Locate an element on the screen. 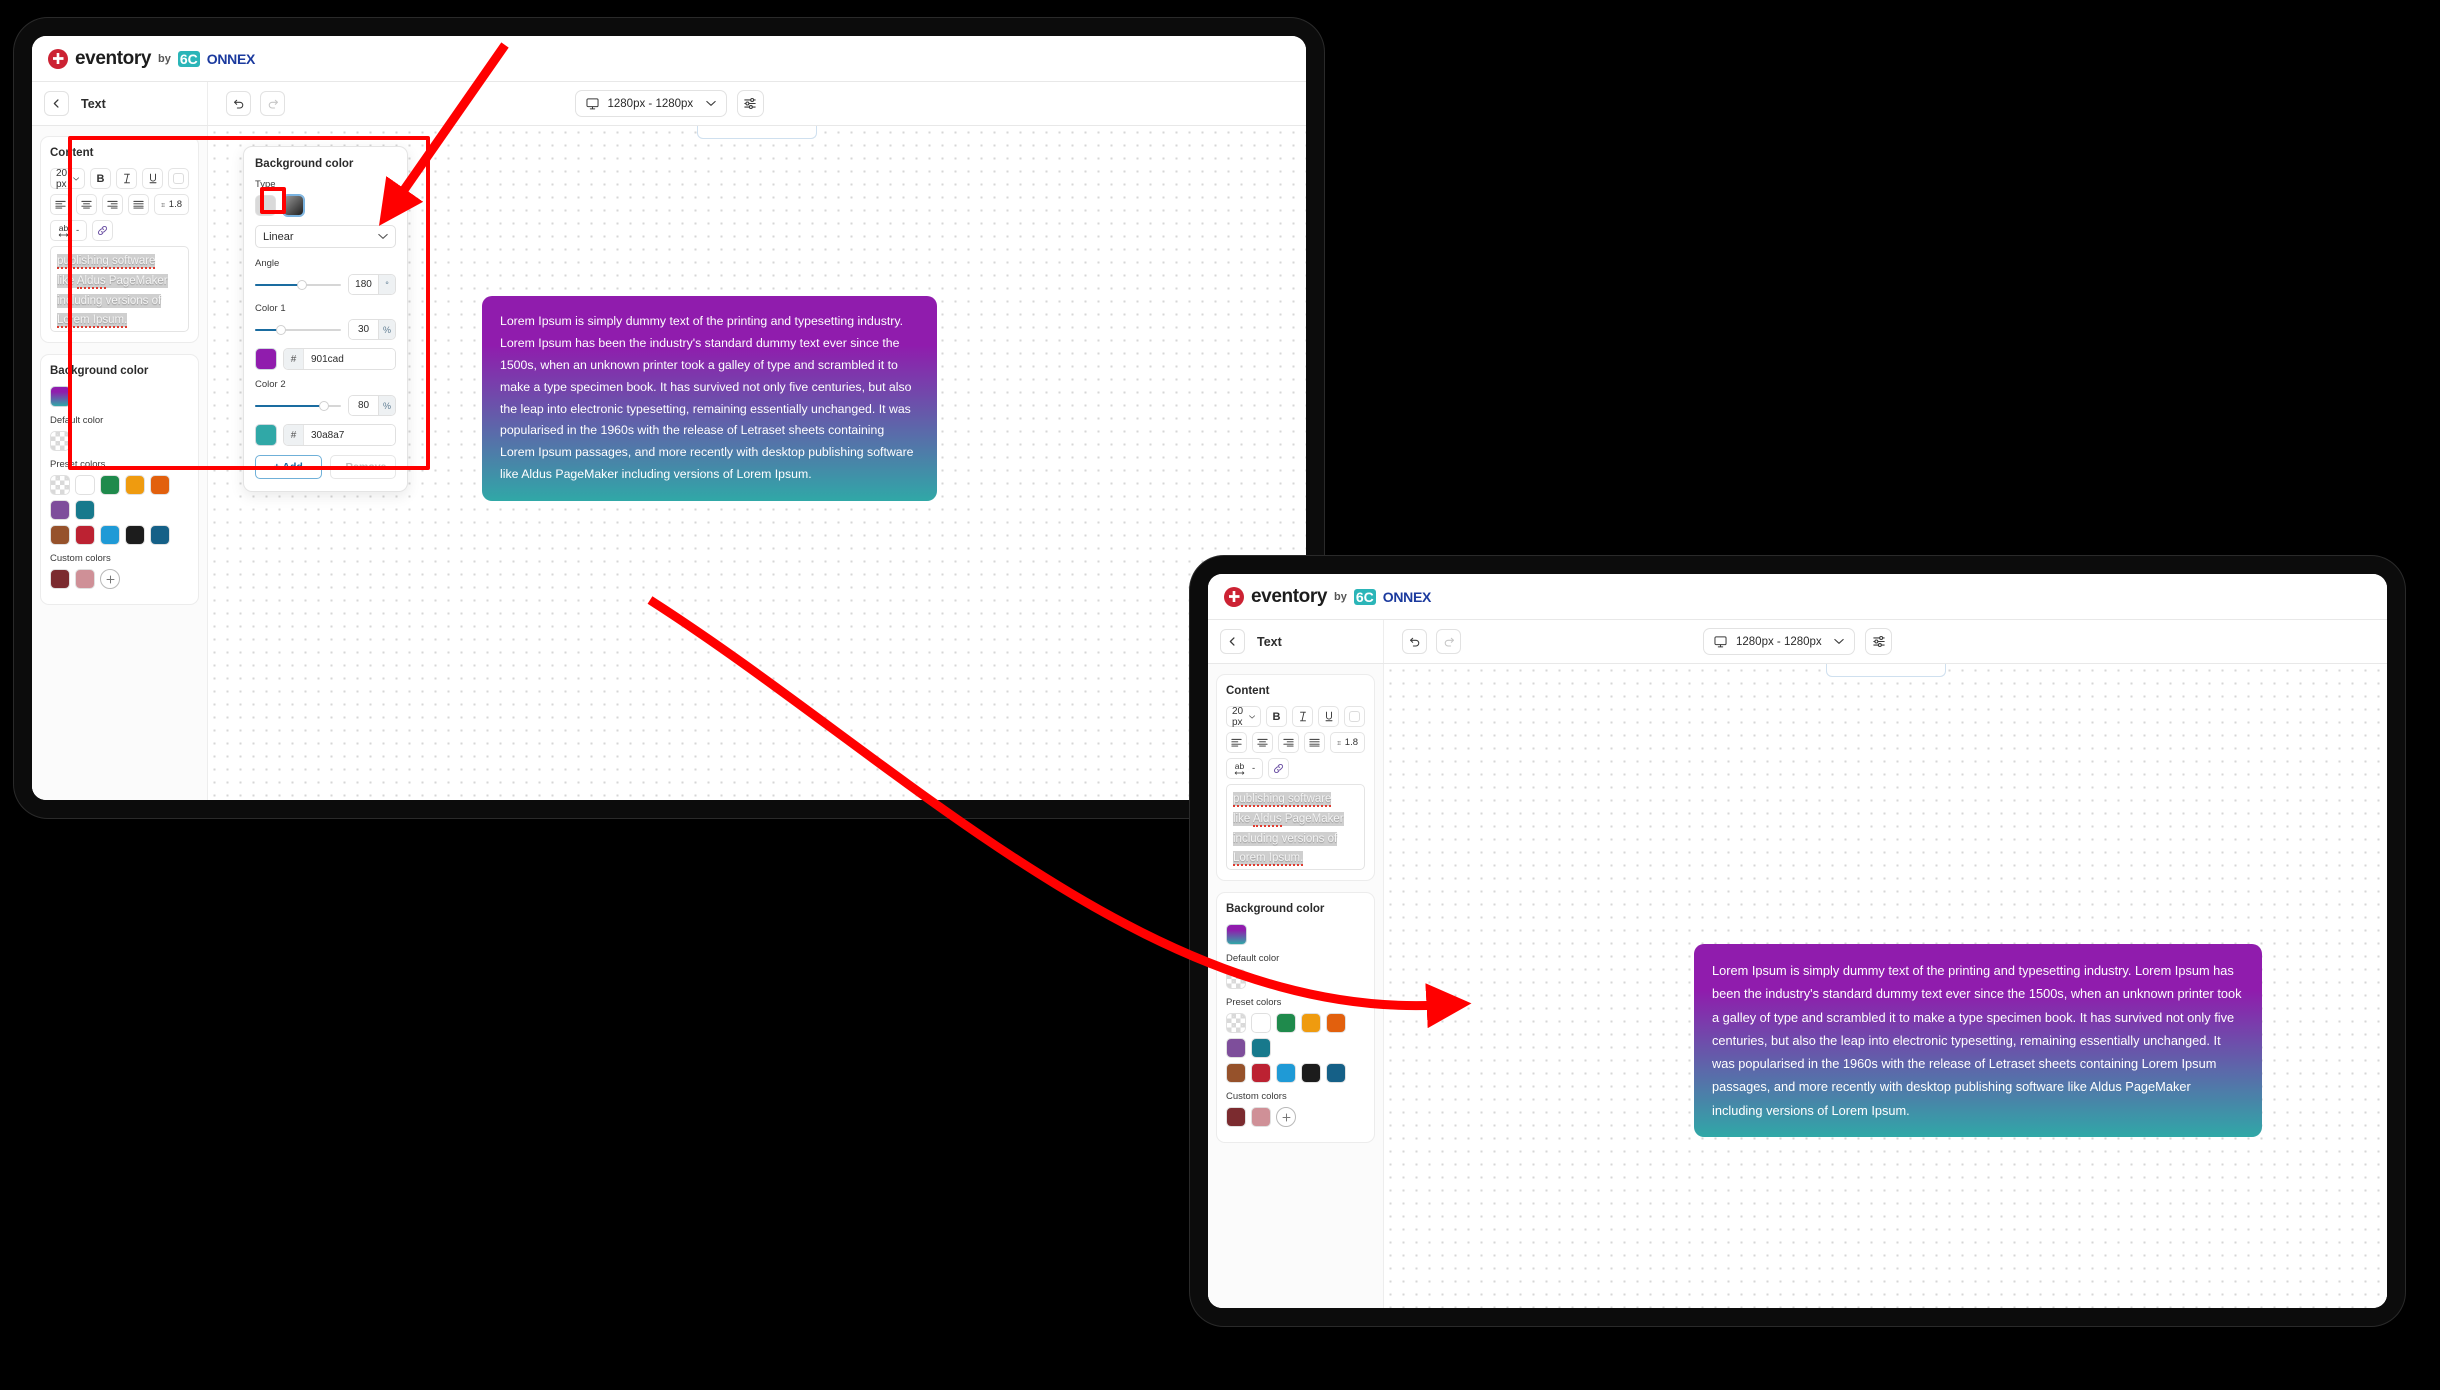 This screenshot has width=2440, height=1390. color2-stop-input: 80 % is located at coordinates (372, 405).